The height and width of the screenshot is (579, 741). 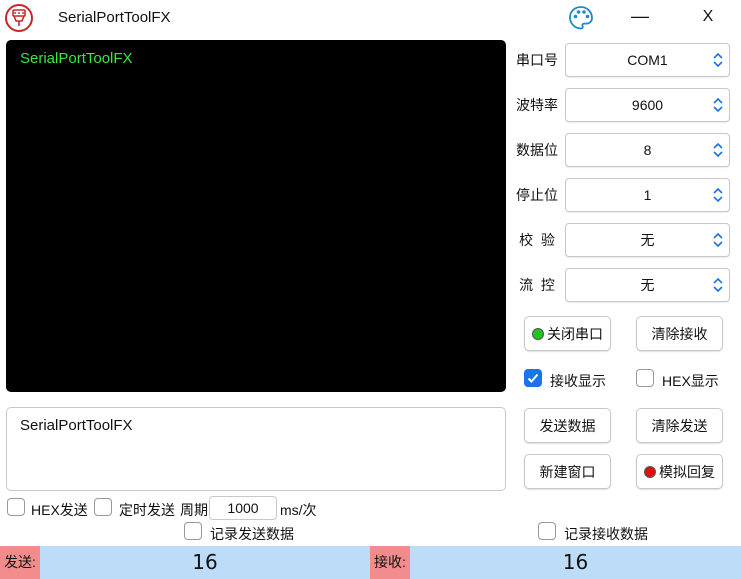 What do you see at coordinates (59, 510) in the screenshot?
I see `hex-send-label: HEX发送` at bounding box center [59, 510].